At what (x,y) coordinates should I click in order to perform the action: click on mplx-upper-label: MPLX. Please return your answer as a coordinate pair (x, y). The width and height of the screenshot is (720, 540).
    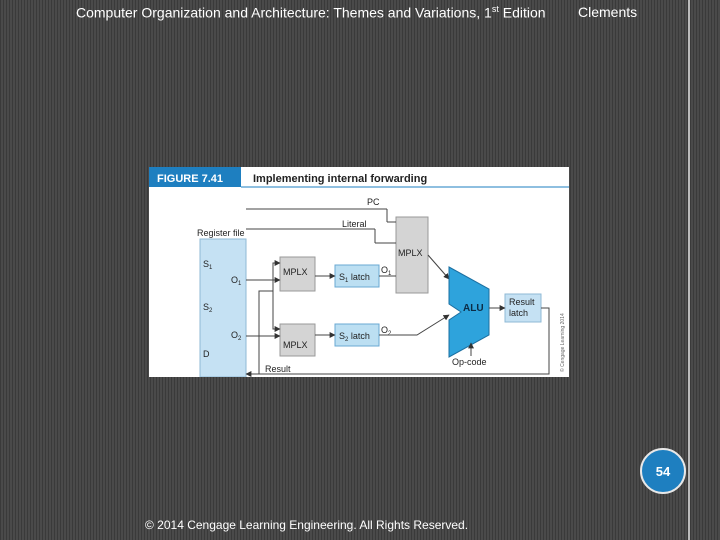
    Looking at the image, I should click on (295, 272).